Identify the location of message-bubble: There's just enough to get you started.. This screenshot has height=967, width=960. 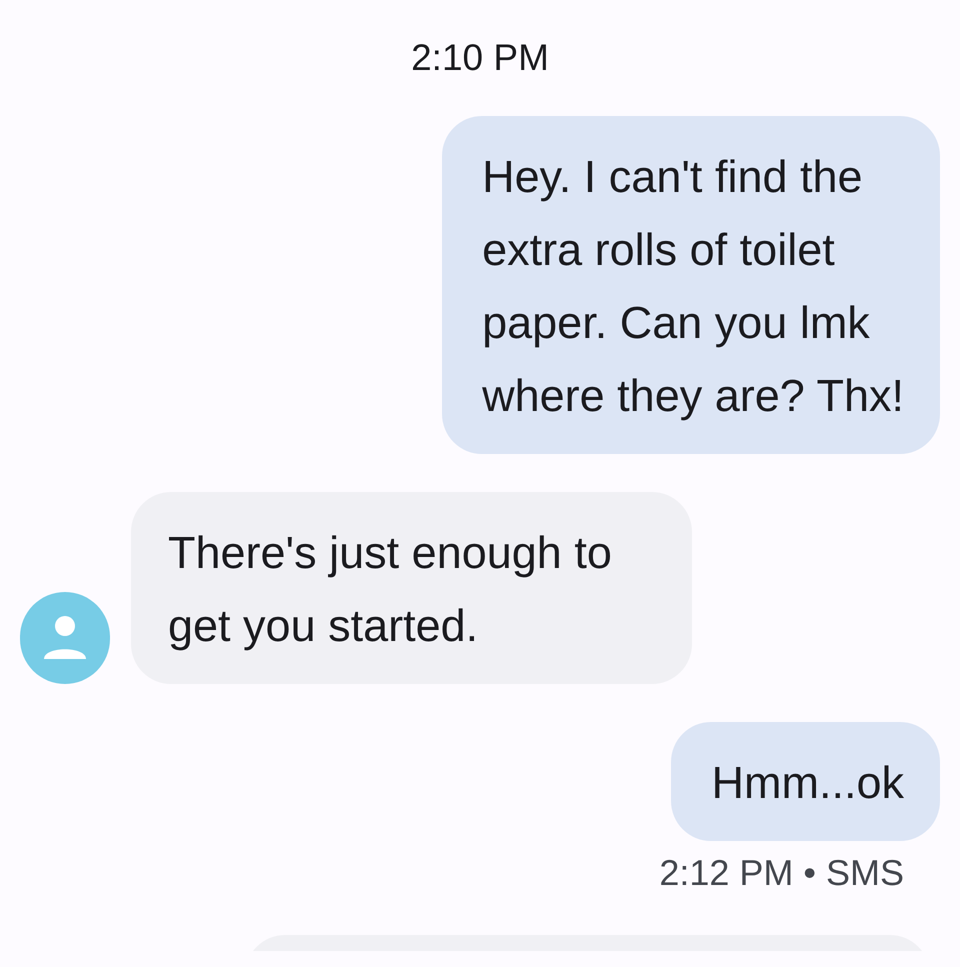
(411, 588).